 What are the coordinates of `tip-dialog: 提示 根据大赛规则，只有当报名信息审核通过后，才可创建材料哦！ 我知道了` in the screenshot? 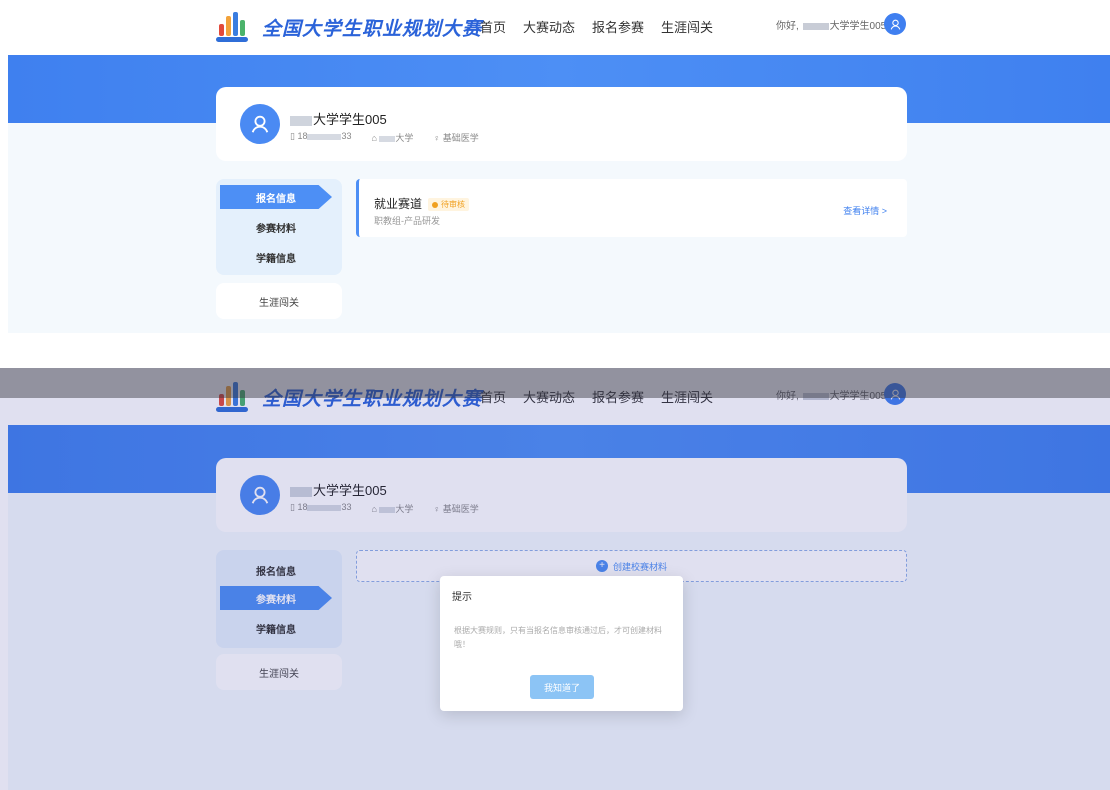 It's located at (561, 643).